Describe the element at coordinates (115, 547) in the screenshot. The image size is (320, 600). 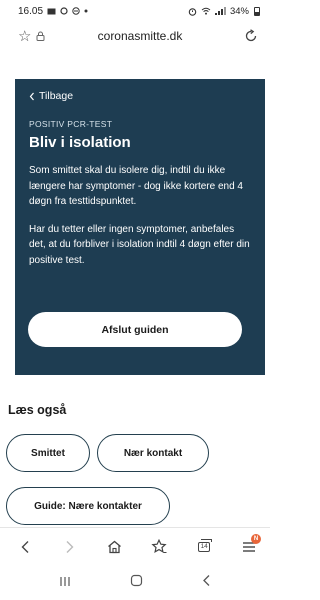
I see `home-icon` at that location.